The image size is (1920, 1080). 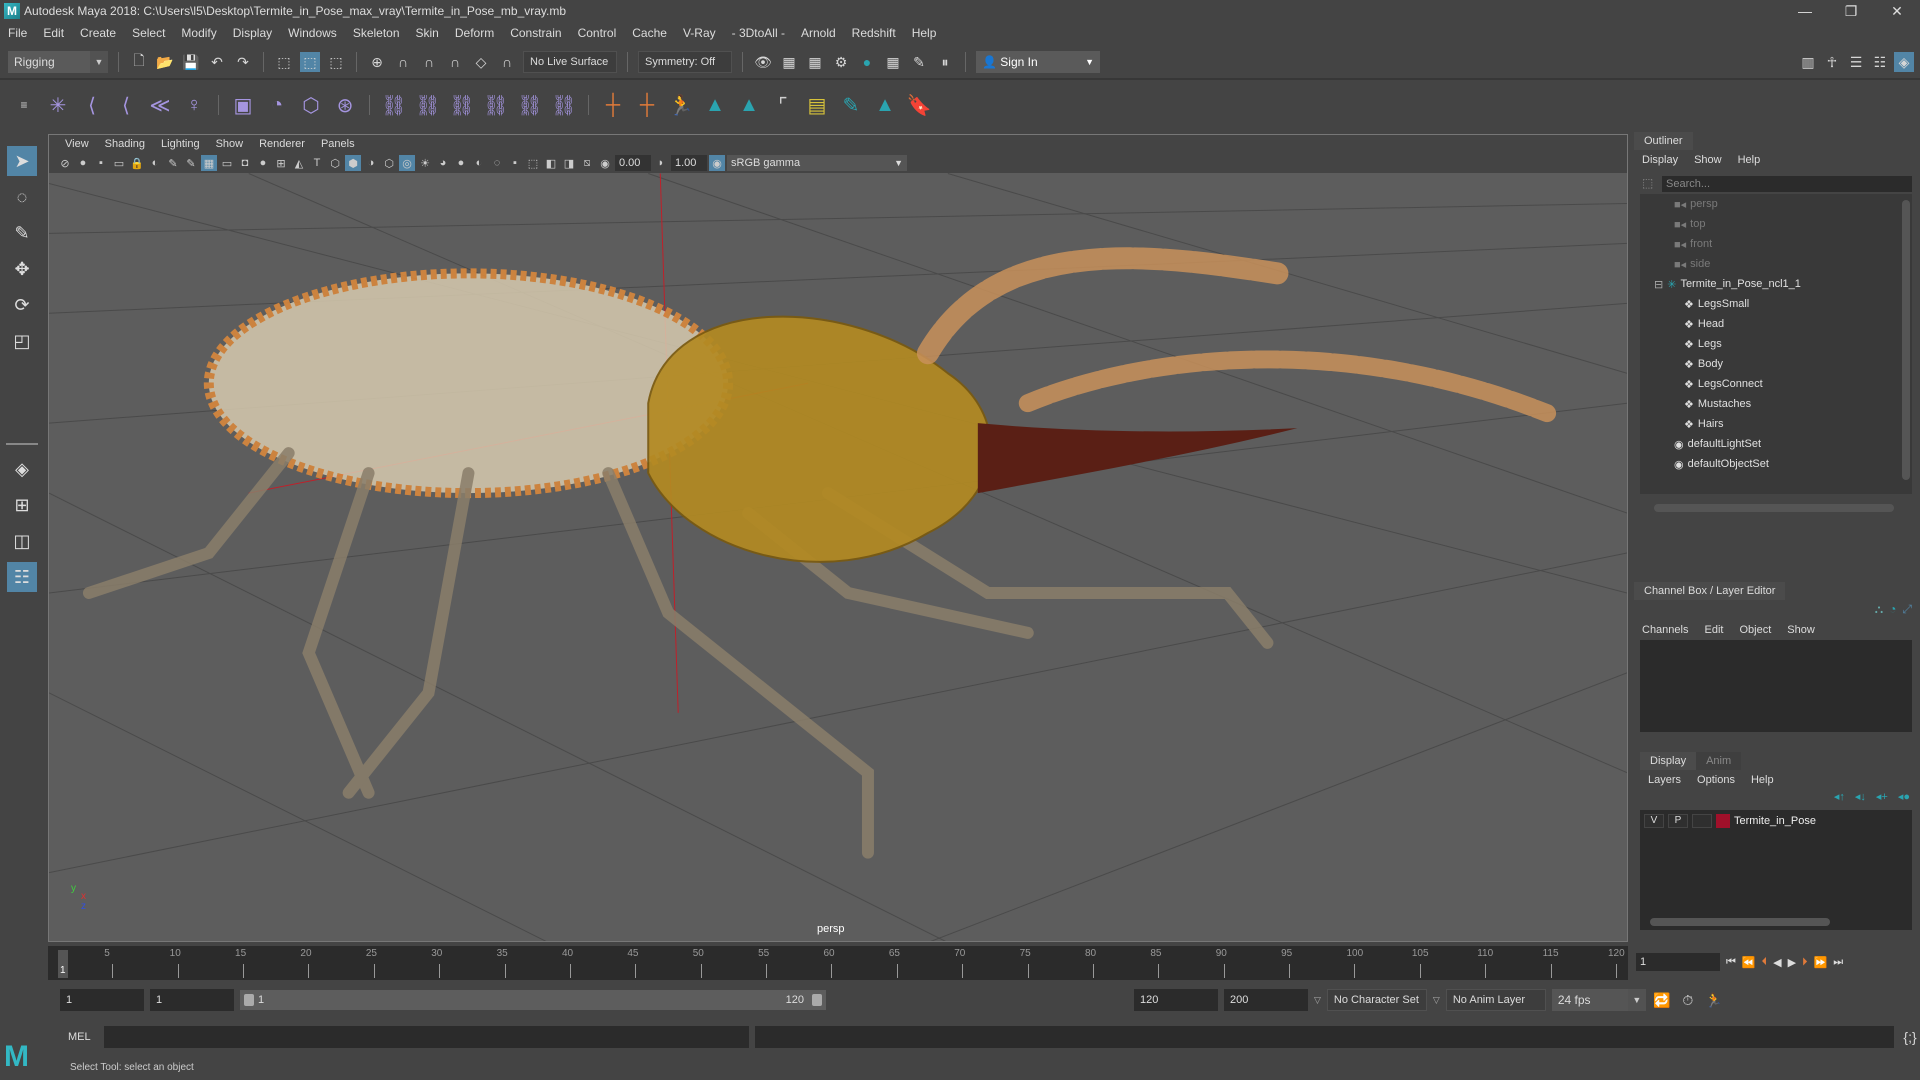 What do you see at coordinates (148, 33) in the screenshot?
I see `menu-select: Select` at bounding box center [148, 33].